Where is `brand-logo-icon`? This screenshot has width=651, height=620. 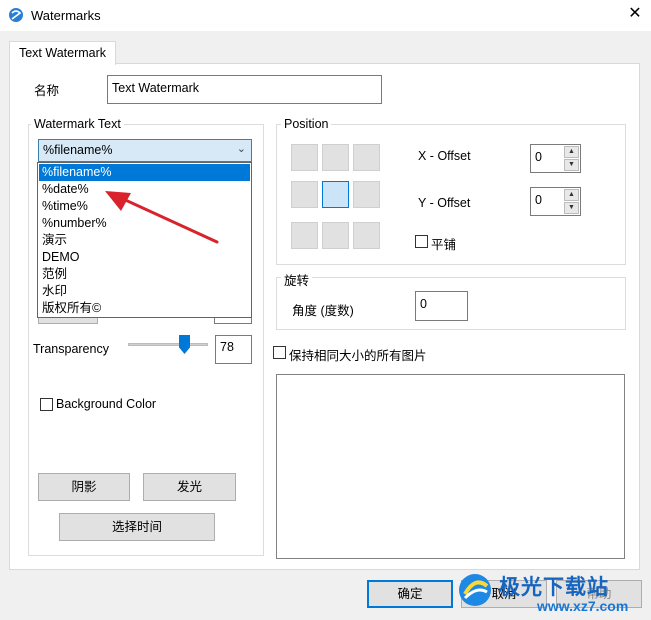
brand-logo-icon is located at coordinates (475, 590).